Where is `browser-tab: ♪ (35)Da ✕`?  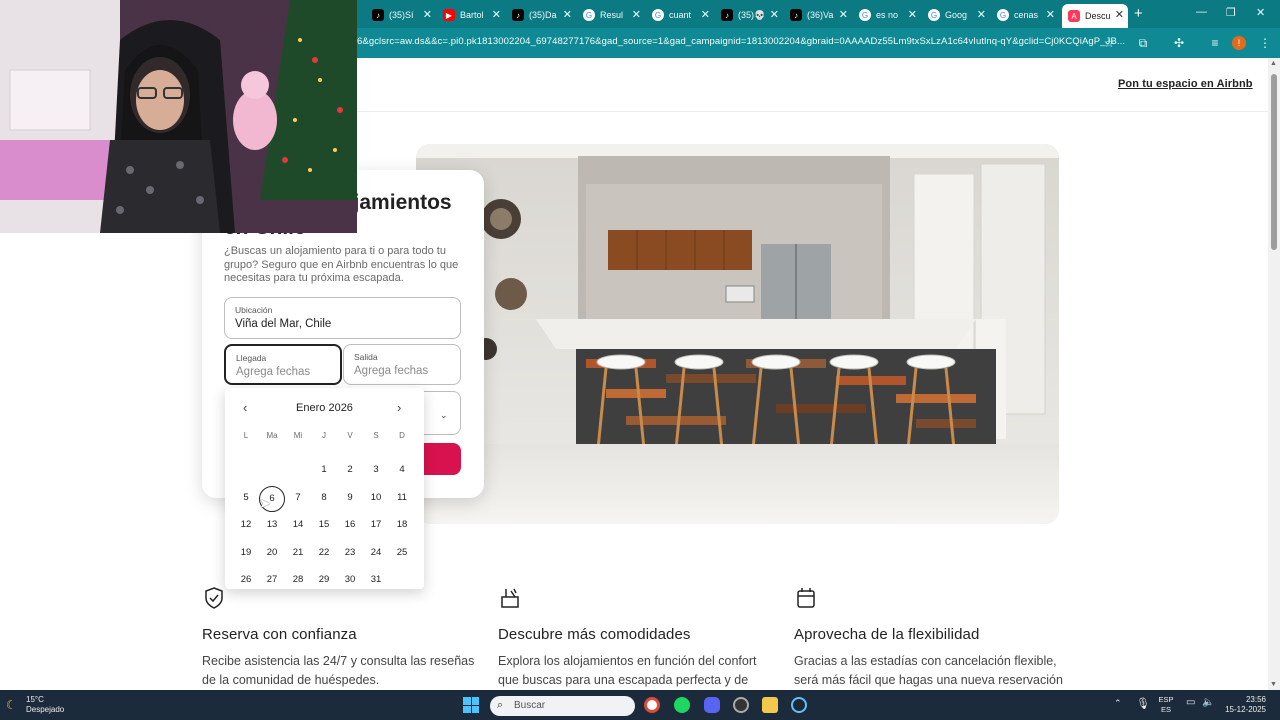
browser-tab: ♪ (35)Da ✕ is located at coordinates (541, 15).